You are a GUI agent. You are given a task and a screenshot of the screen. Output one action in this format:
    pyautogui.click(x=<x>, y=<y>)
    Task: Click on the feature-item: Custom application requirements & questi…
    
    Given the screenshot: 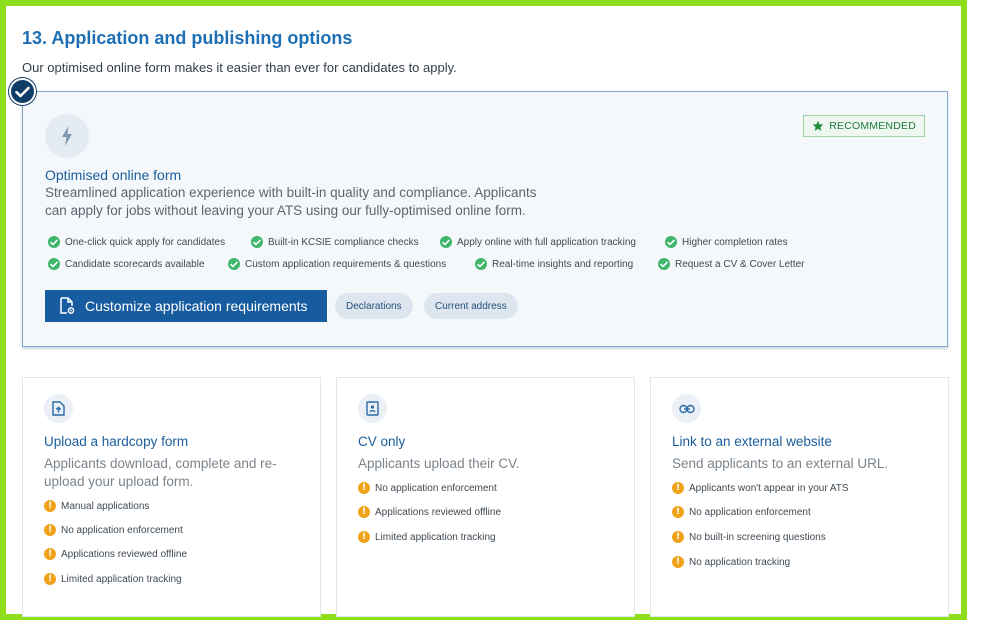 What is the action you would take?
    pyautogui.click(x=337, y=264)
    